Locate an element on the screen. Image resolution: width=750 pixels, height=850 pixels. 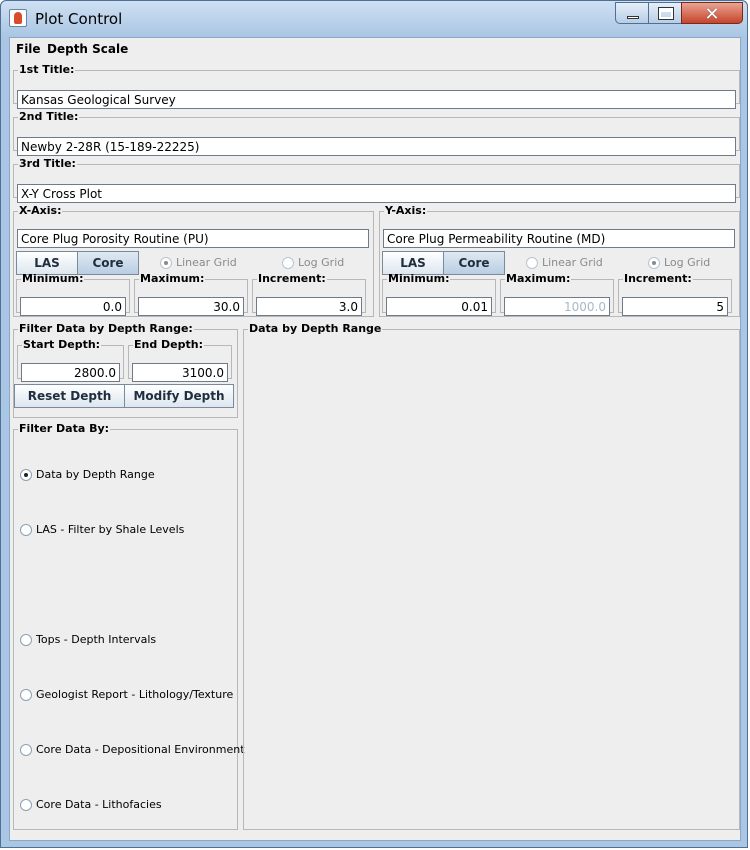
start-depth-label: Start Depth: is located at coordinates (62, 344).